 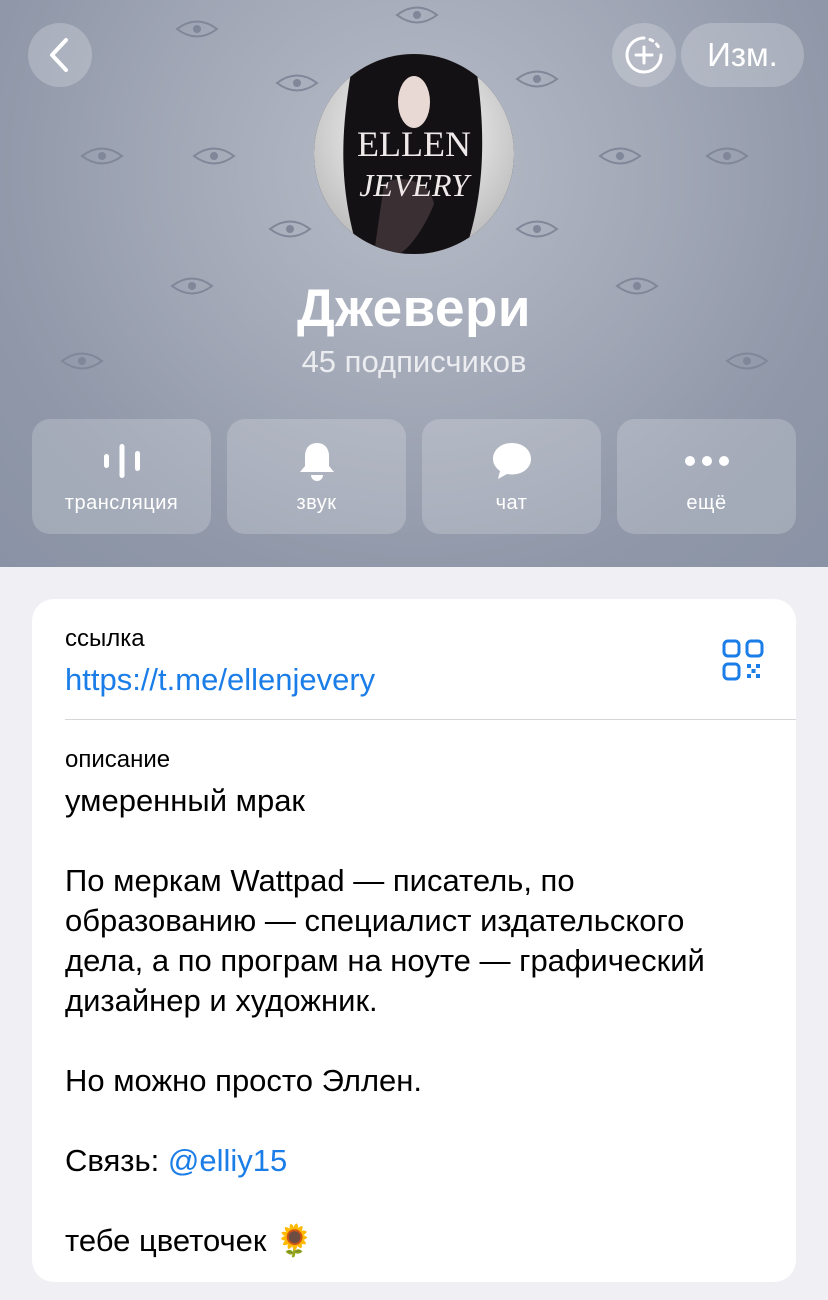 I want to click on chat-button: чат, so click(x=511, y=476).